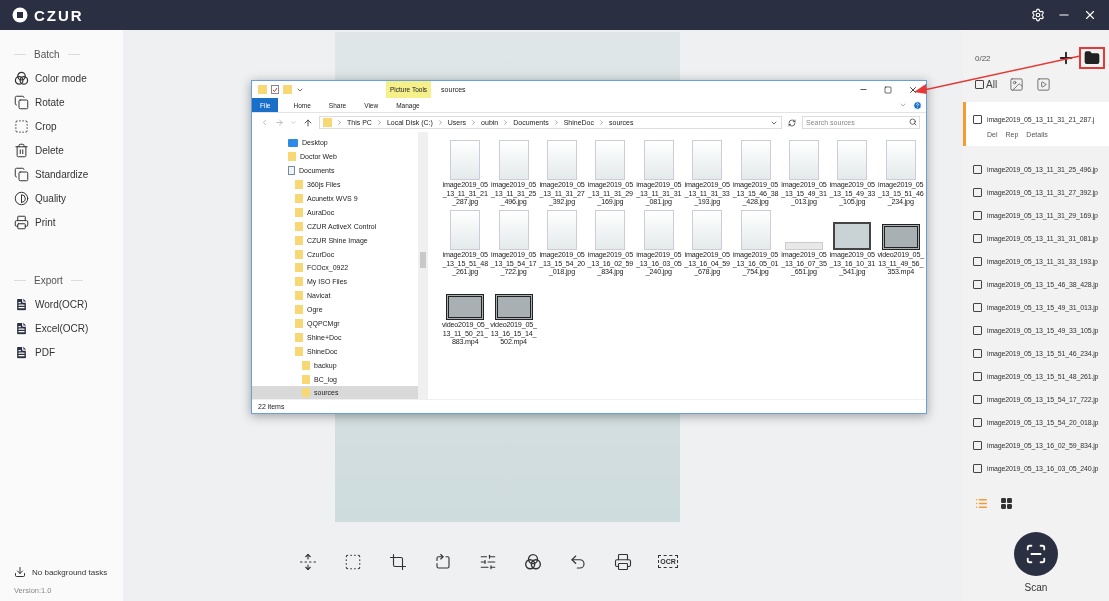  What do you see at coordinates (68, 352) in the screenshot?
I see `sidebar-item: PDF` at bounding box center [68, 352].